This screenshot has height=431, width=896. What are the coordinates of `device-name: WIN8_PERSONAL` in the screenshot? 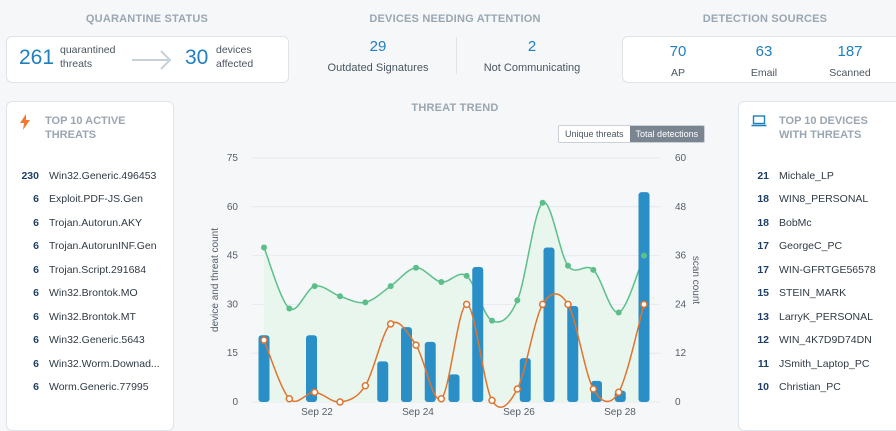 It's located at (824, 199).